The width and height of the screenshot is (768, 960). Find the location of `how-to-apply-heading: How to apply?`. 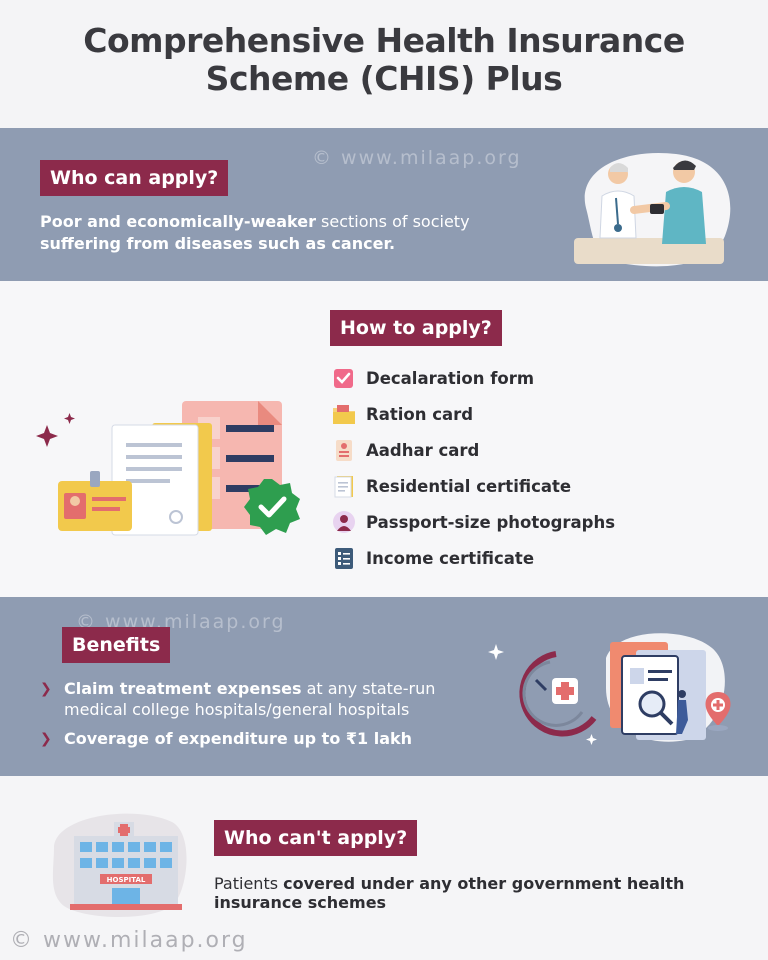

how-to-apply-heading: How to apply? is located at coordinates (416, 328).